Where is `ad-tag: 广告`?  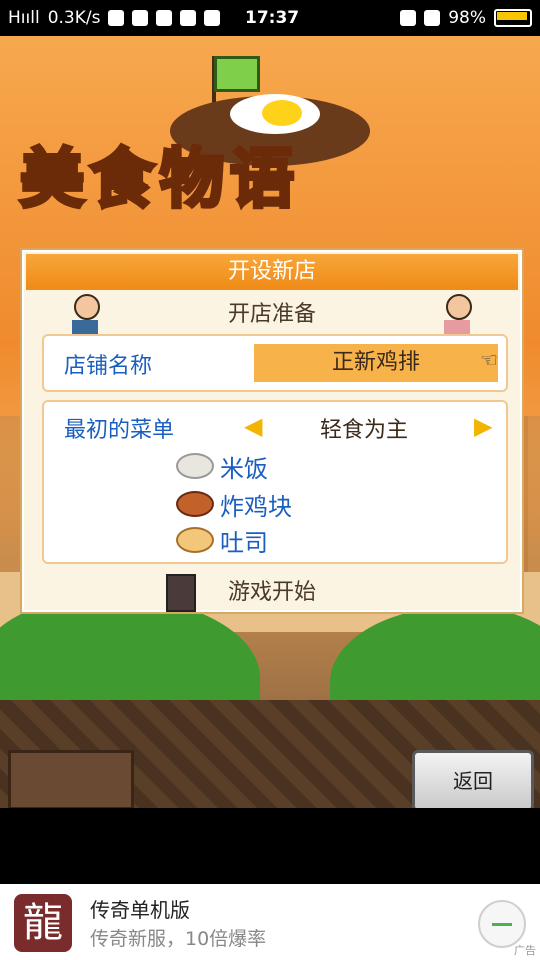 ad-tag: 广告 is located at coordinates (525, 950).